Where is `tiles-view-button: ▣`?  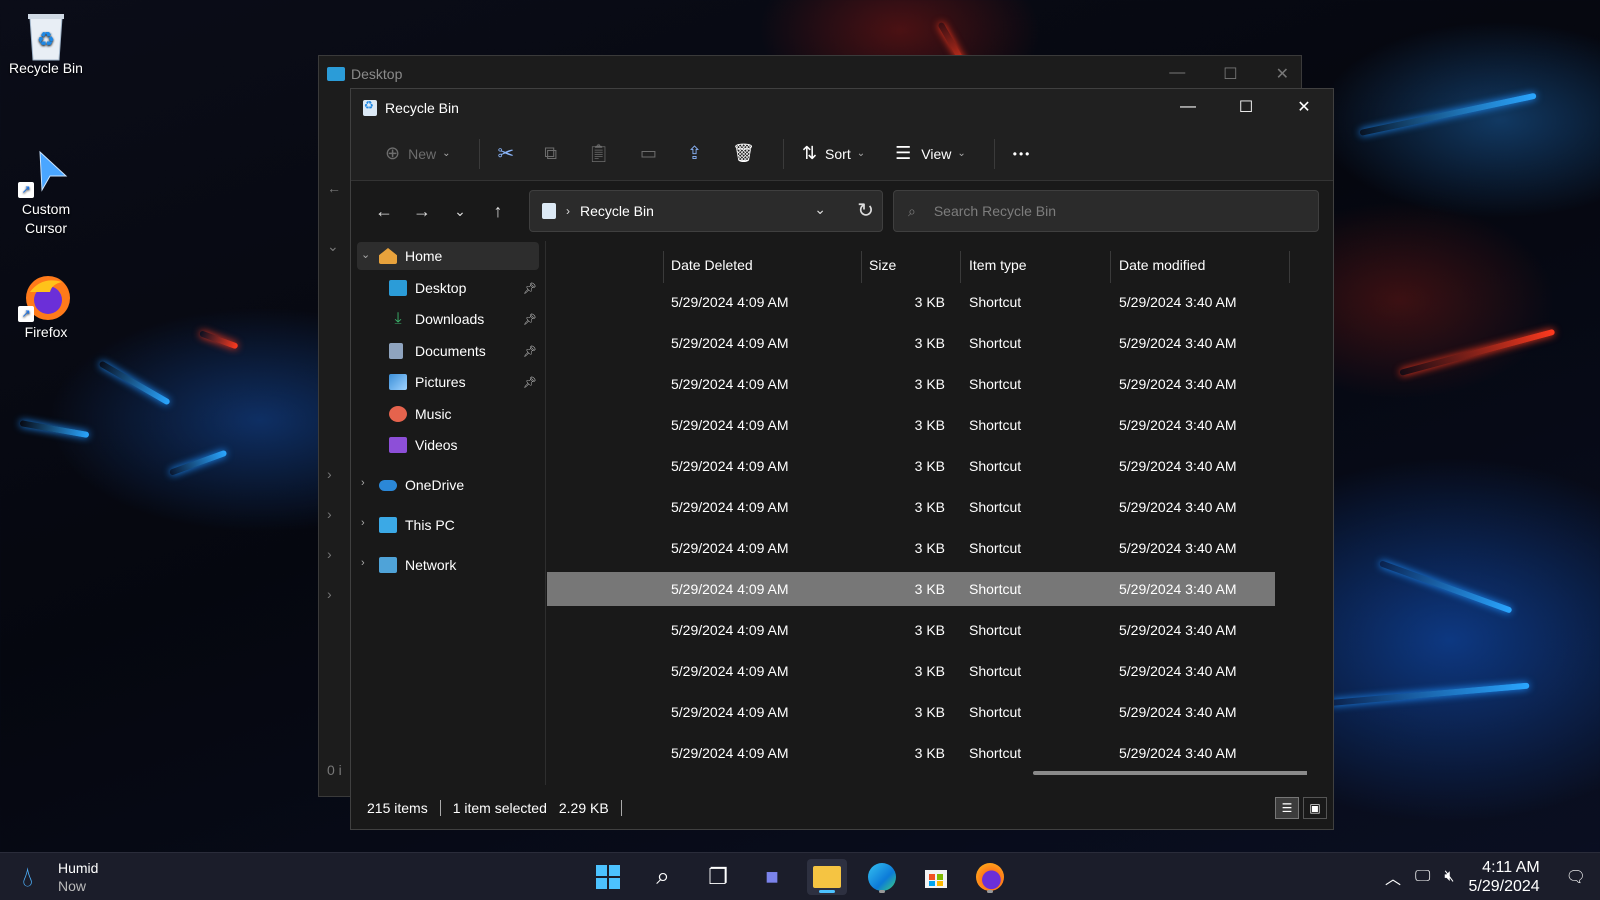
tiles-view-button: ▣ is located at coordinates (1315, 808).